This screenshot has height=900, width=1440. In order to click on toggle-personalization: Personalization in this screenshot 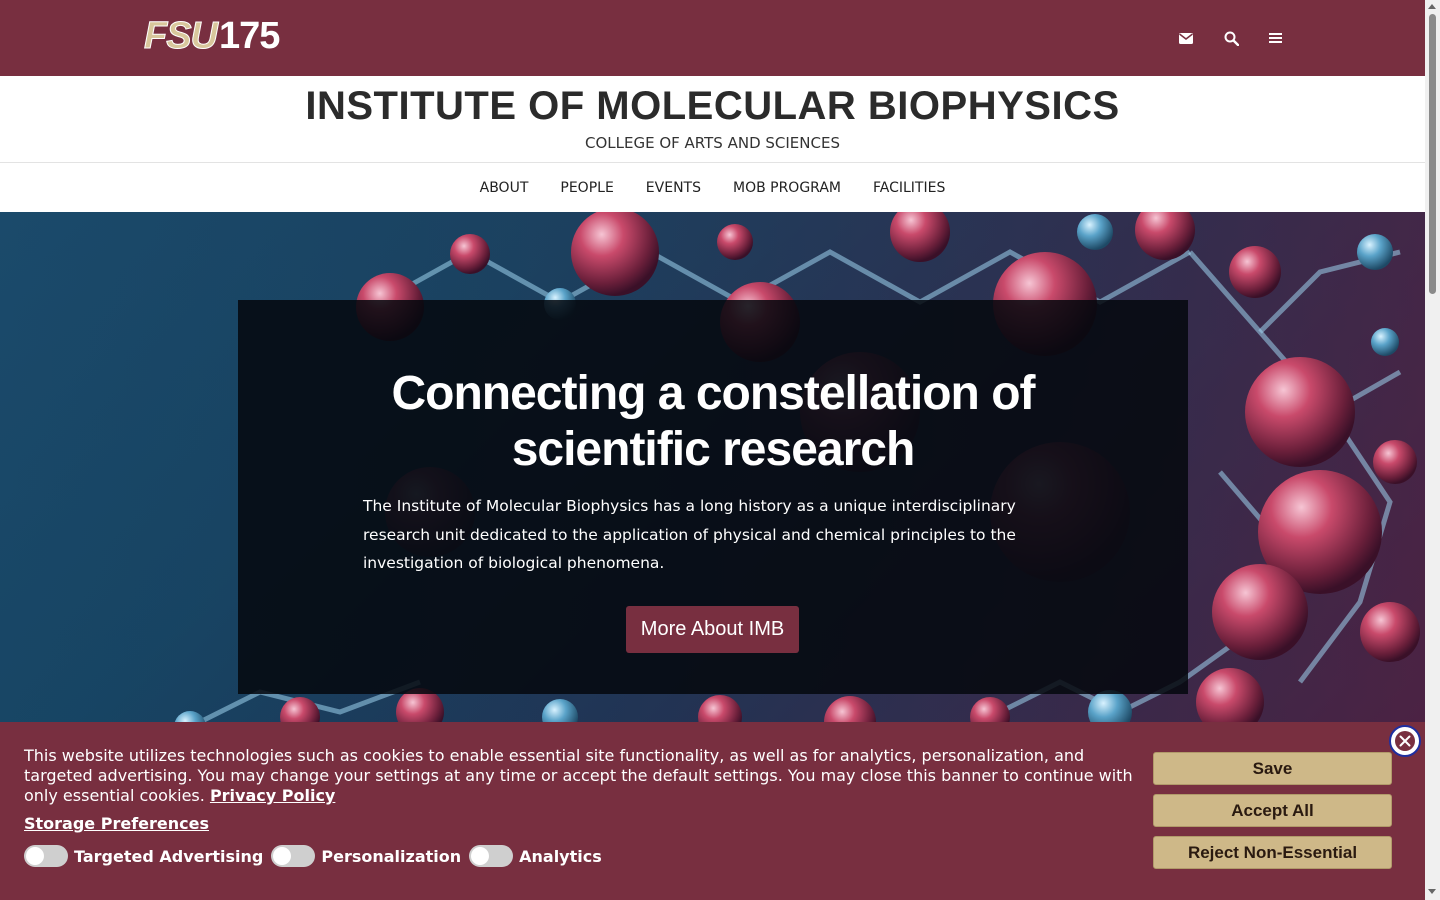, I will do `click(366, 856)`.